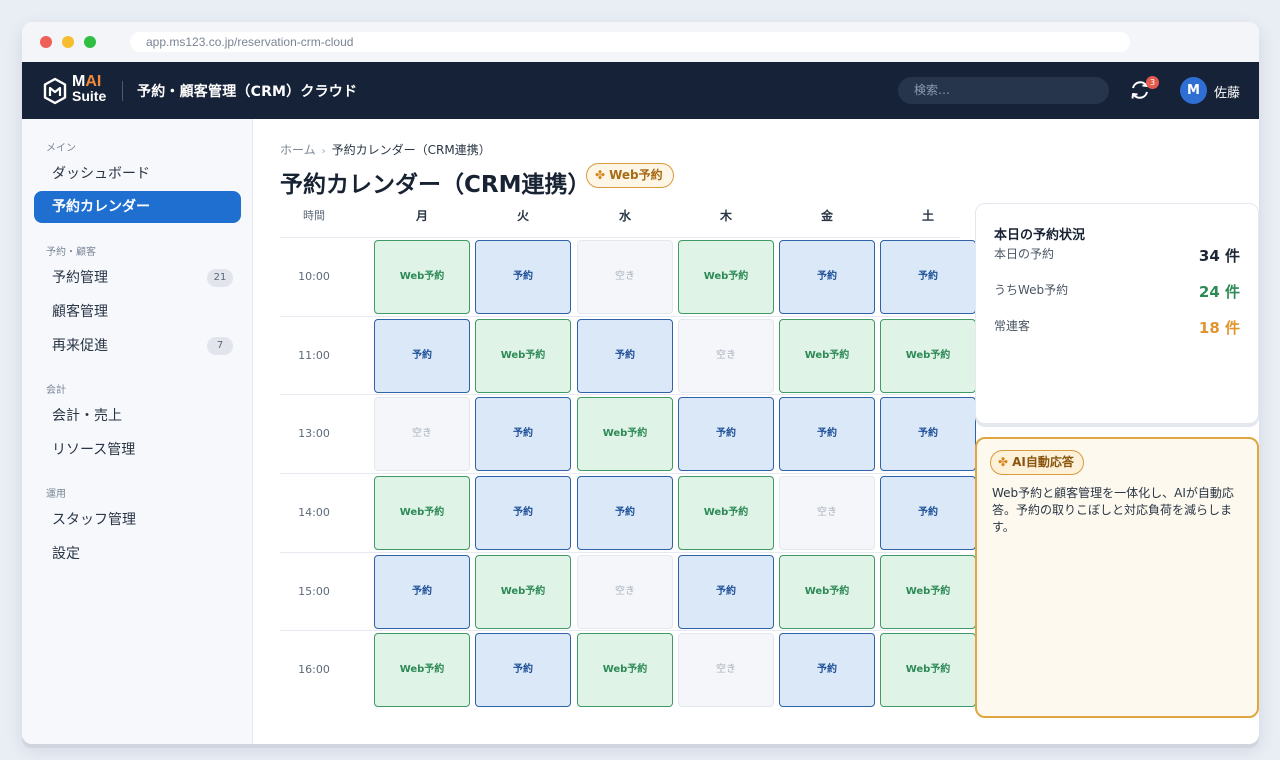 This screenshot has width=1280, height=760. Describe the element at coordinates (314, 591) in the screenshot. I see `time-slot-label: 15:00` at that location.